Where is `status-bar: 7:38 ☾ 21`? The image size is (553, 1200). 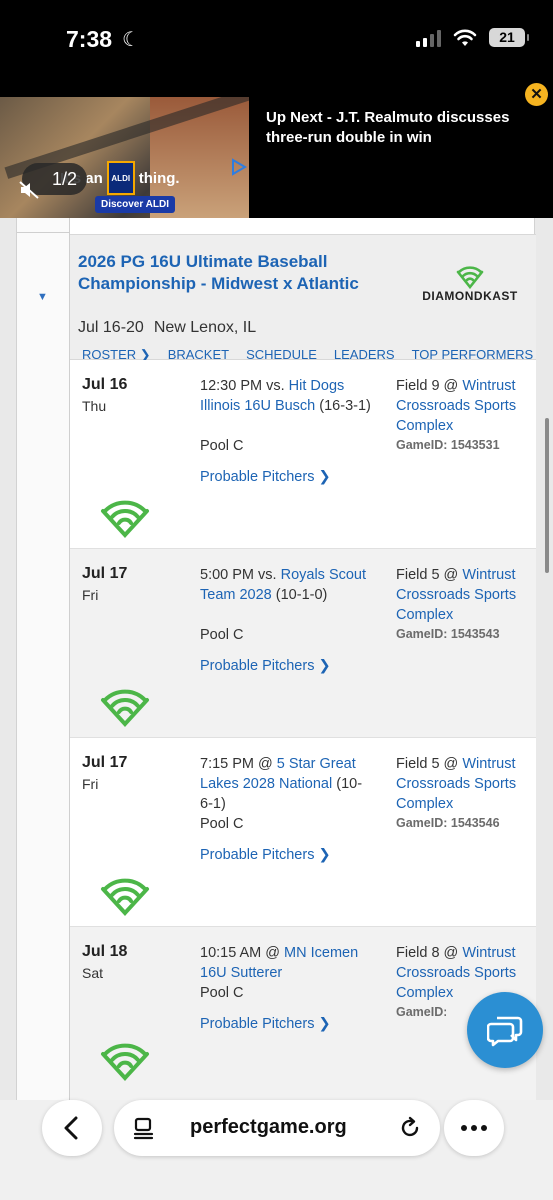
status-bar: 7:38 ☾ 21 is located at coordinates (276, 40).